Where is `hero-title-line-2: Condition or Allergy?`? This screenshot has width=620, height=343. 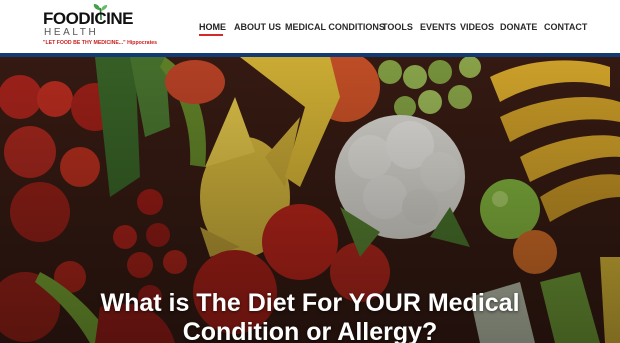
hero-title-line-2: Condition or Allergy? is located at coordinates (310, 330).